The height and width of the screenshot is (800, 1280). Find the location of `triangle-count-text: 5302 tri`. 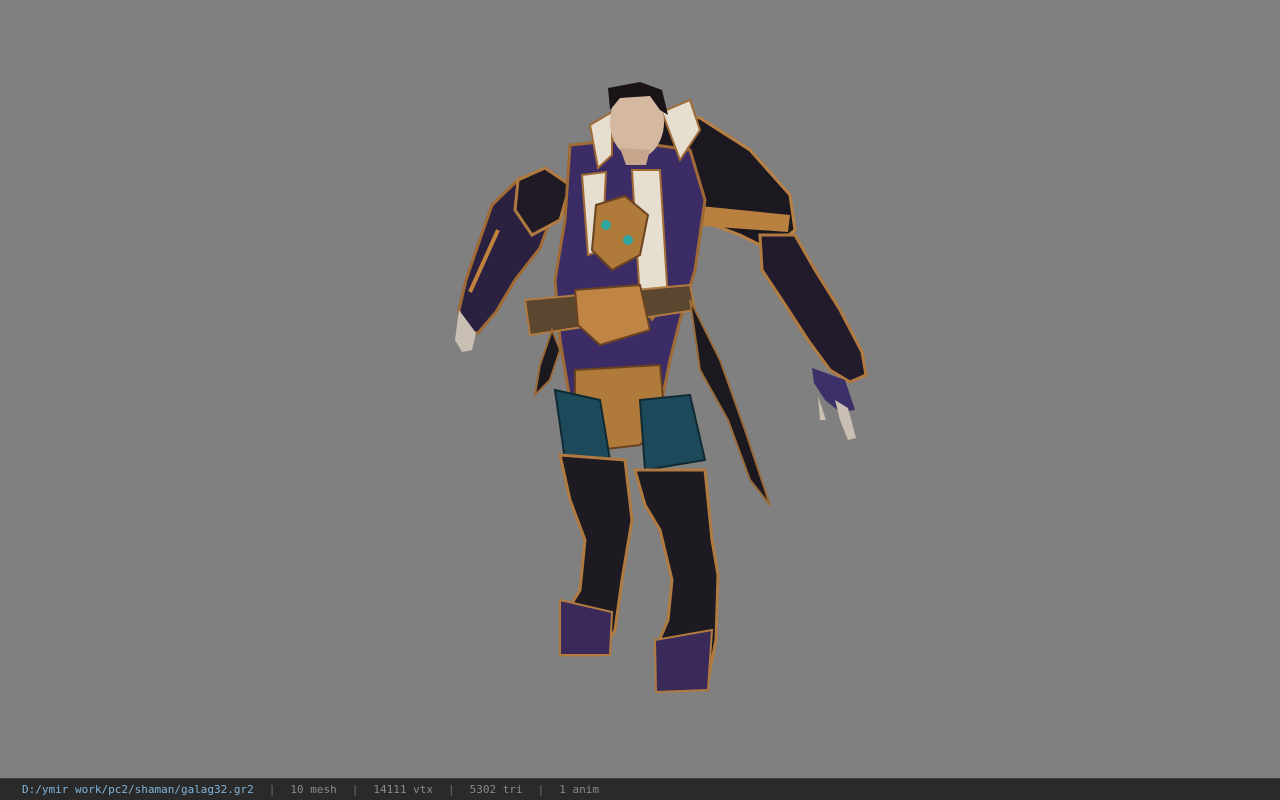

triangle-count-text: 5302 tri is located at coordinates (496, 789).